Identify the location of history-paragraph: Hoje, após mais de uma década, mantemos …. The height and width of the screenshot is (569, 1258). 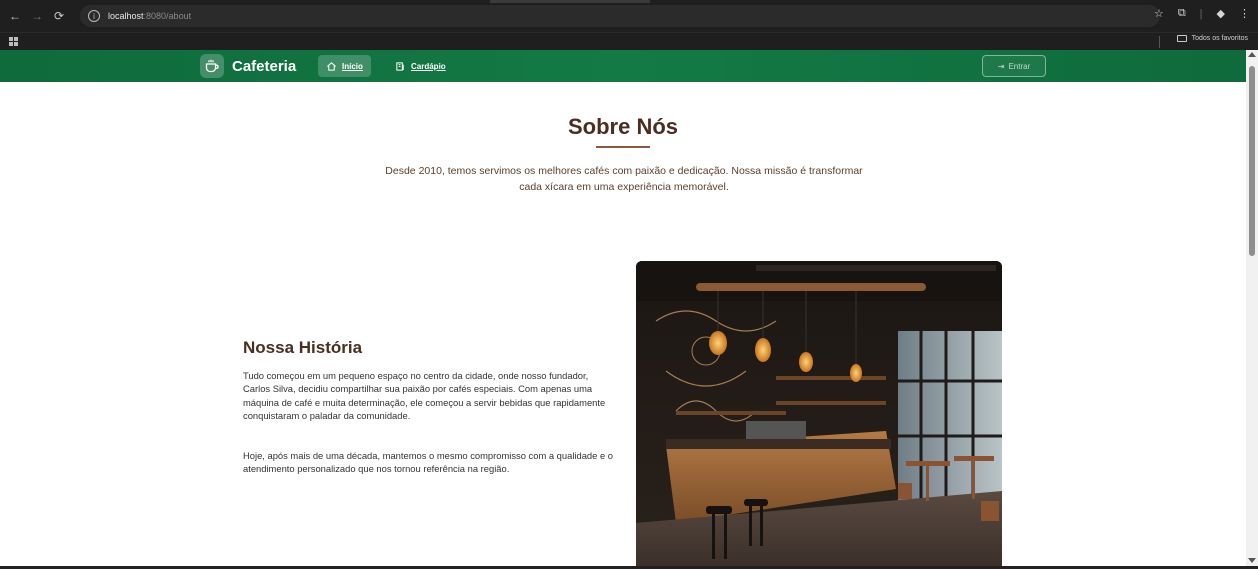
(428, 462).